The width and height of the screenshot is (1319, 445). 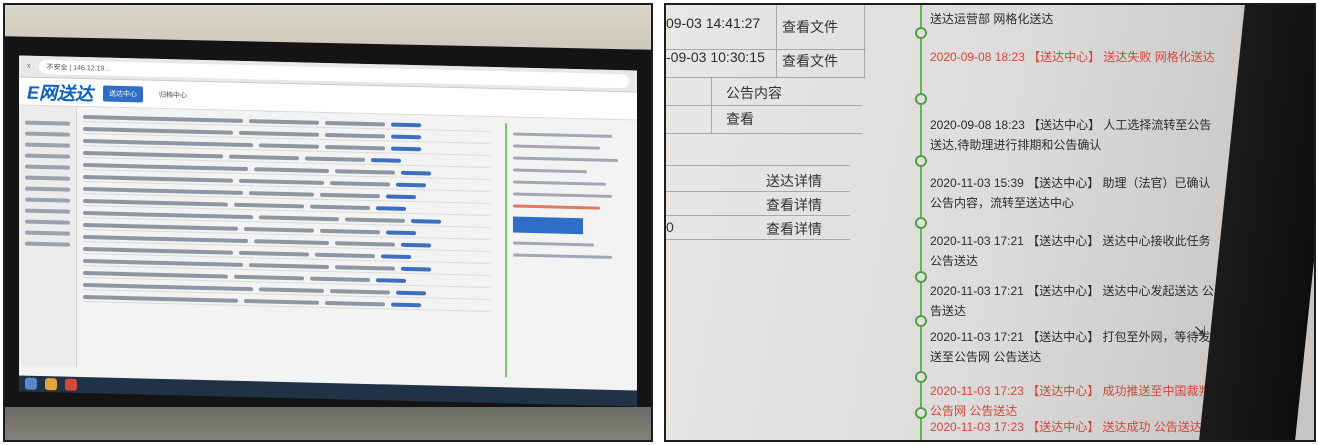 What do you see at coordinates (31, 383) in the screenshot?
I see `start-icon` at bounding box center [31, 383].